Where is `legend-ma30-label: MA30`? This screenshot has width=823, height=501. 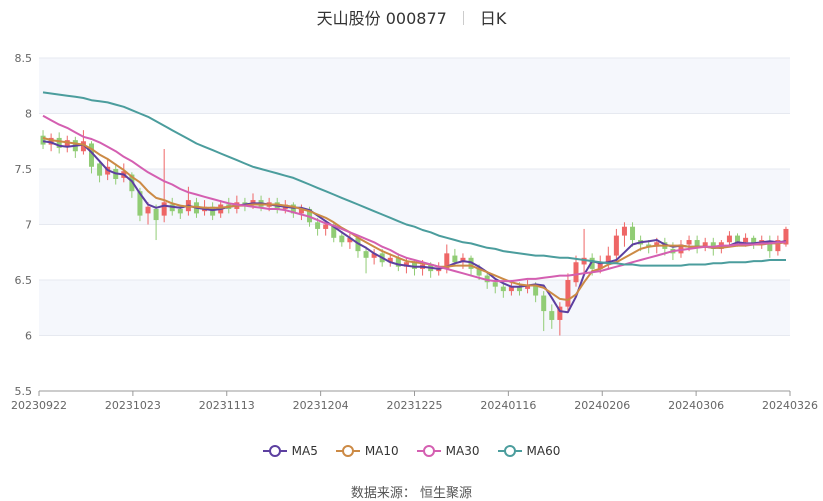
legend-ma30-label: MA30 is located at coordinates (462, 451).